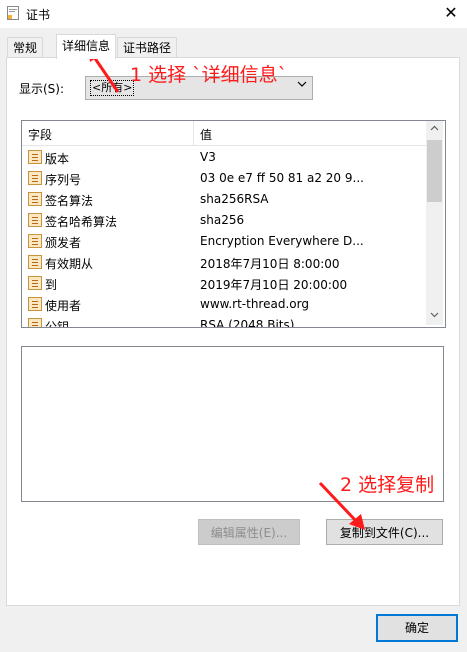  I want to click on column-header-value: 值, so click(206, 134).